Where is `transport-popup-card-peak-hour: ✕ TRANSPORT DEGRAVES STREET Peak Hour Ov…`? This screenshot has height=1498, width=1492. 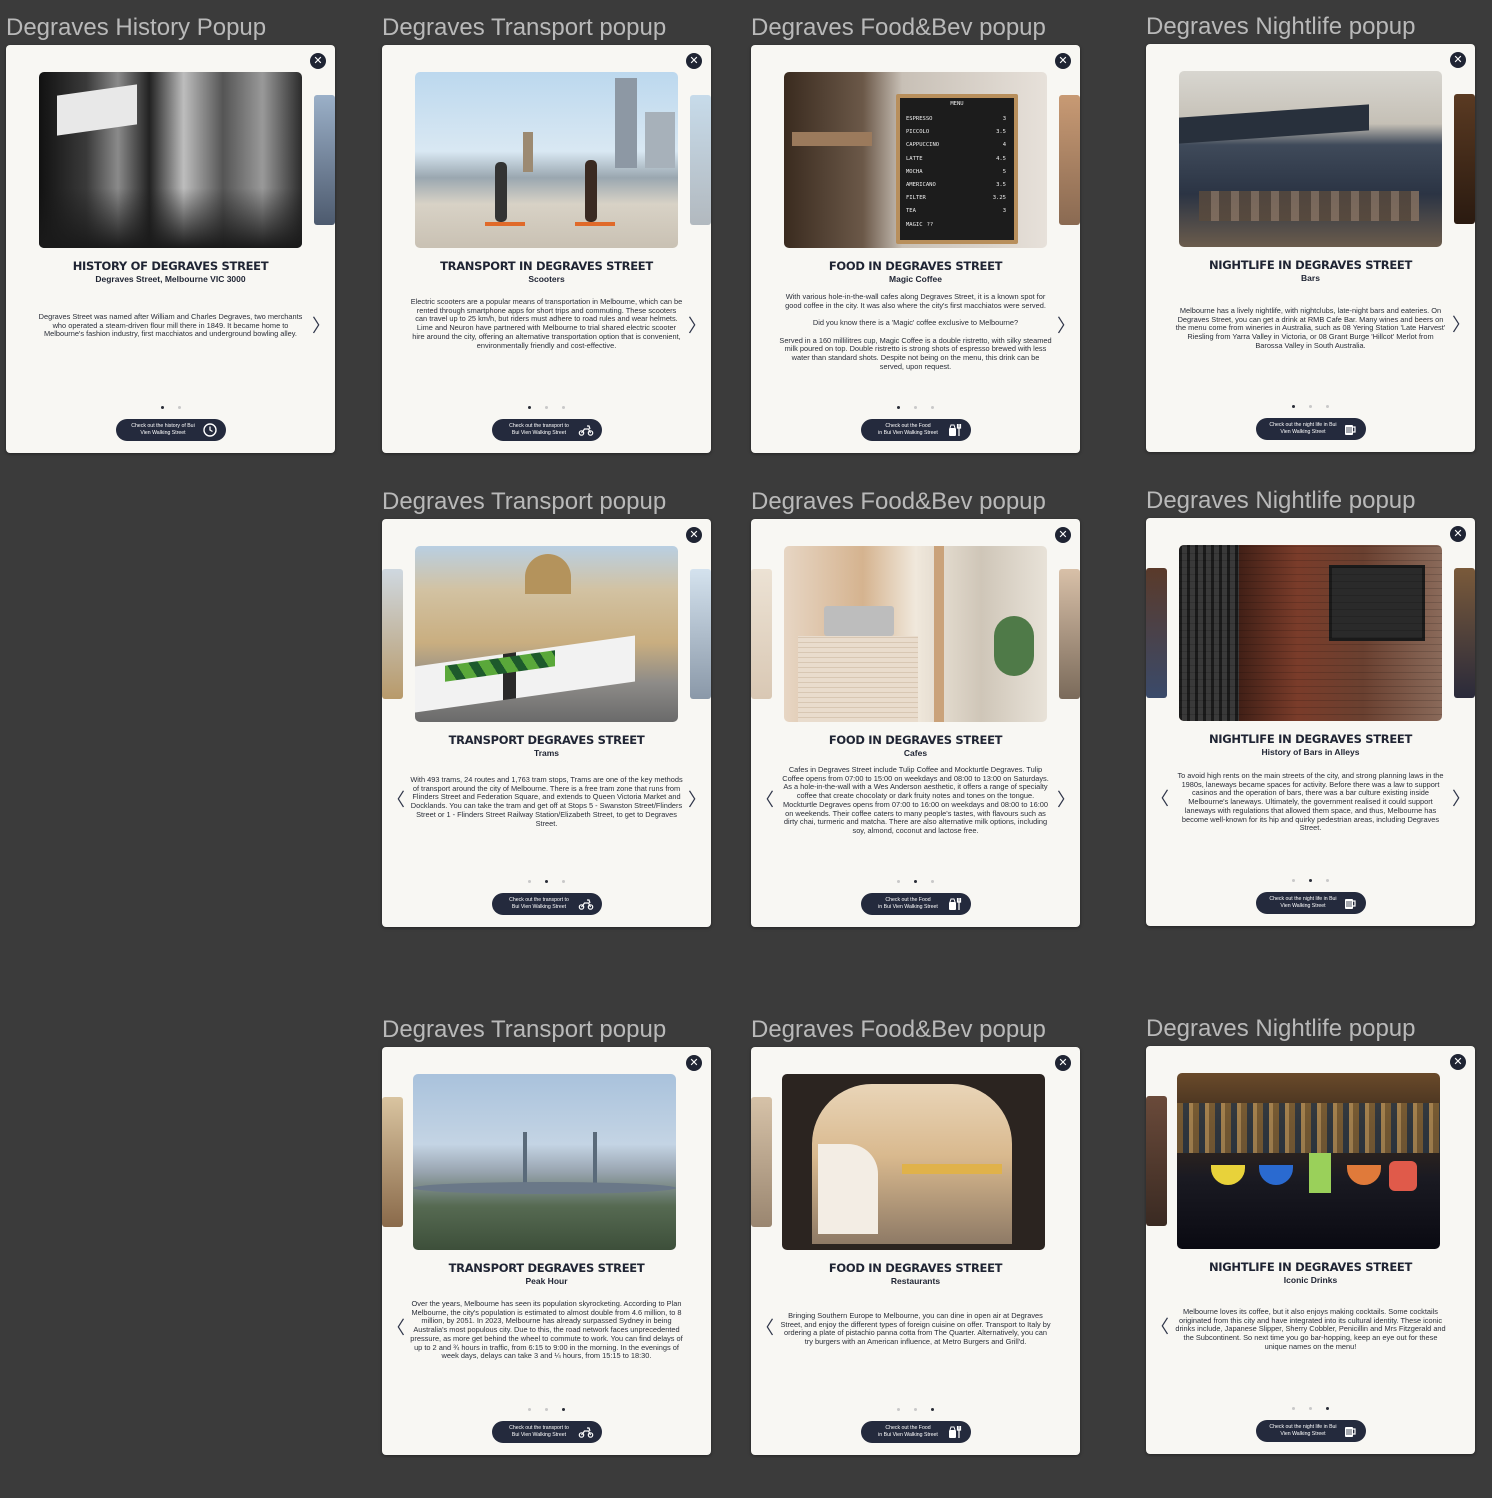
transport-popup-card-peak-hour: ✕ TRANSPORT DEGRAVES STREET Peak Hour Ov… is located at coordinates (546, 1251).